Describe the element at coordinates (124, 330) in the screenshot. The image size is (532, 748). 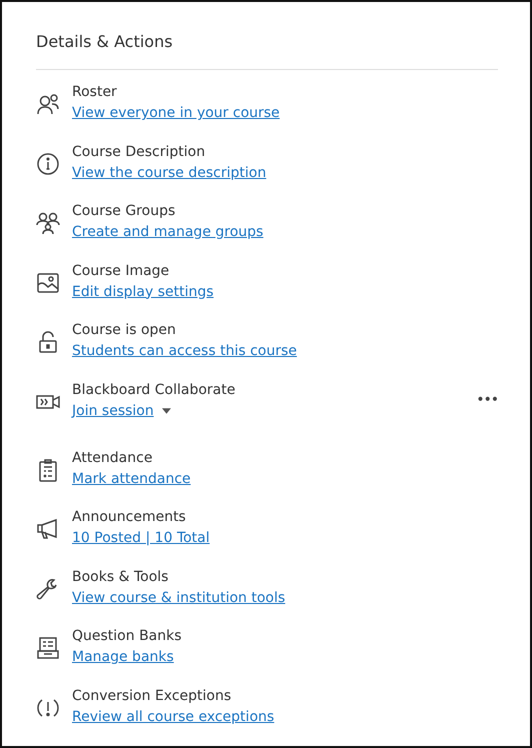
I see `item-title: Course is open` at that location.